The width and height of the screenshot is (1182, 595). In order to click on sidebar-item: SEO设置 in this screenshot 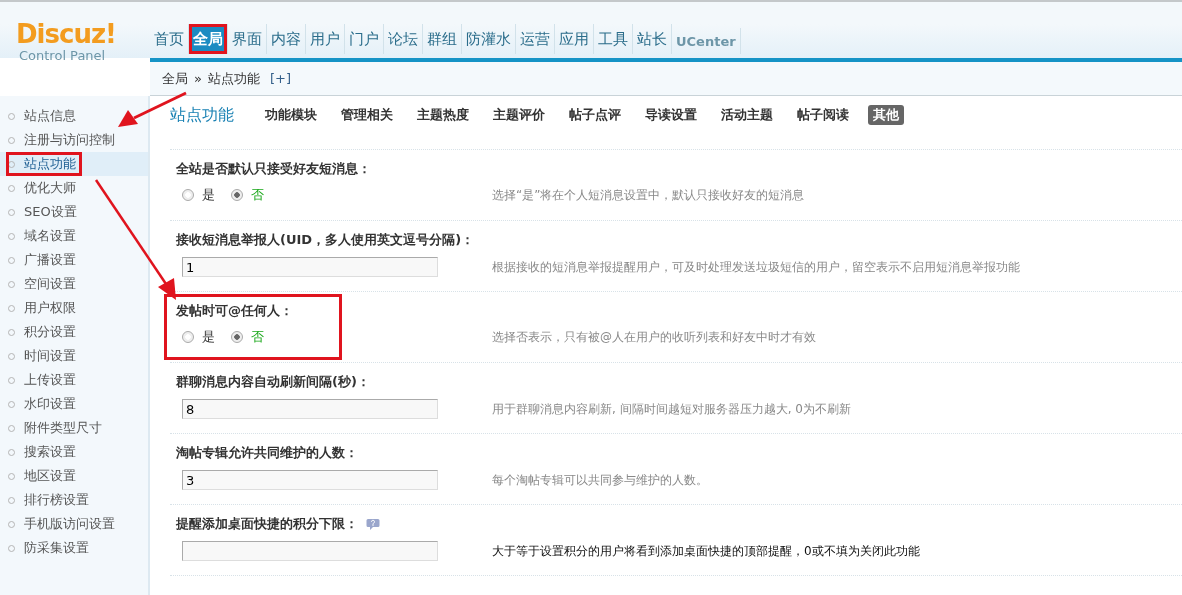, I will do `click(74, 212)`.